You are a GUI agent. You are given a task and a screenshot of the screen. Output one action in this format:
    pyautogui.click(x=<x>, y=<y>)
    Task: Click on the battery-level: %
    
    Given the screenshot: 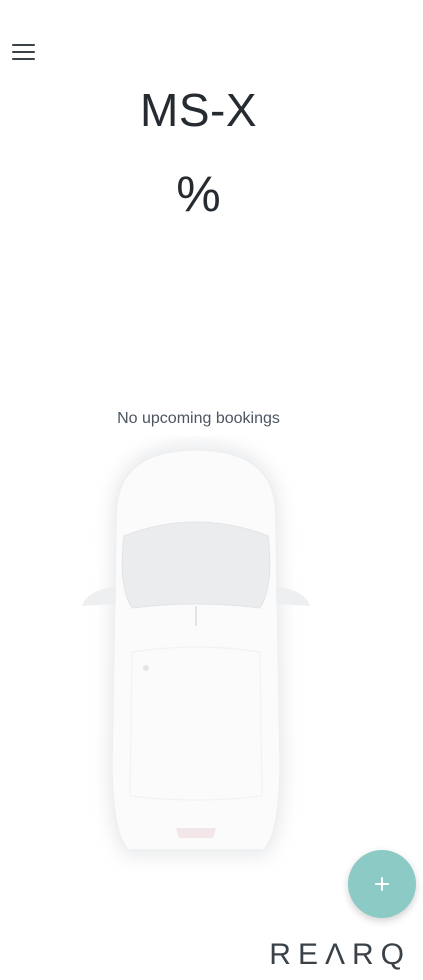 What is the action you would take?
    pyautogui.click(x=198, y=194)
    